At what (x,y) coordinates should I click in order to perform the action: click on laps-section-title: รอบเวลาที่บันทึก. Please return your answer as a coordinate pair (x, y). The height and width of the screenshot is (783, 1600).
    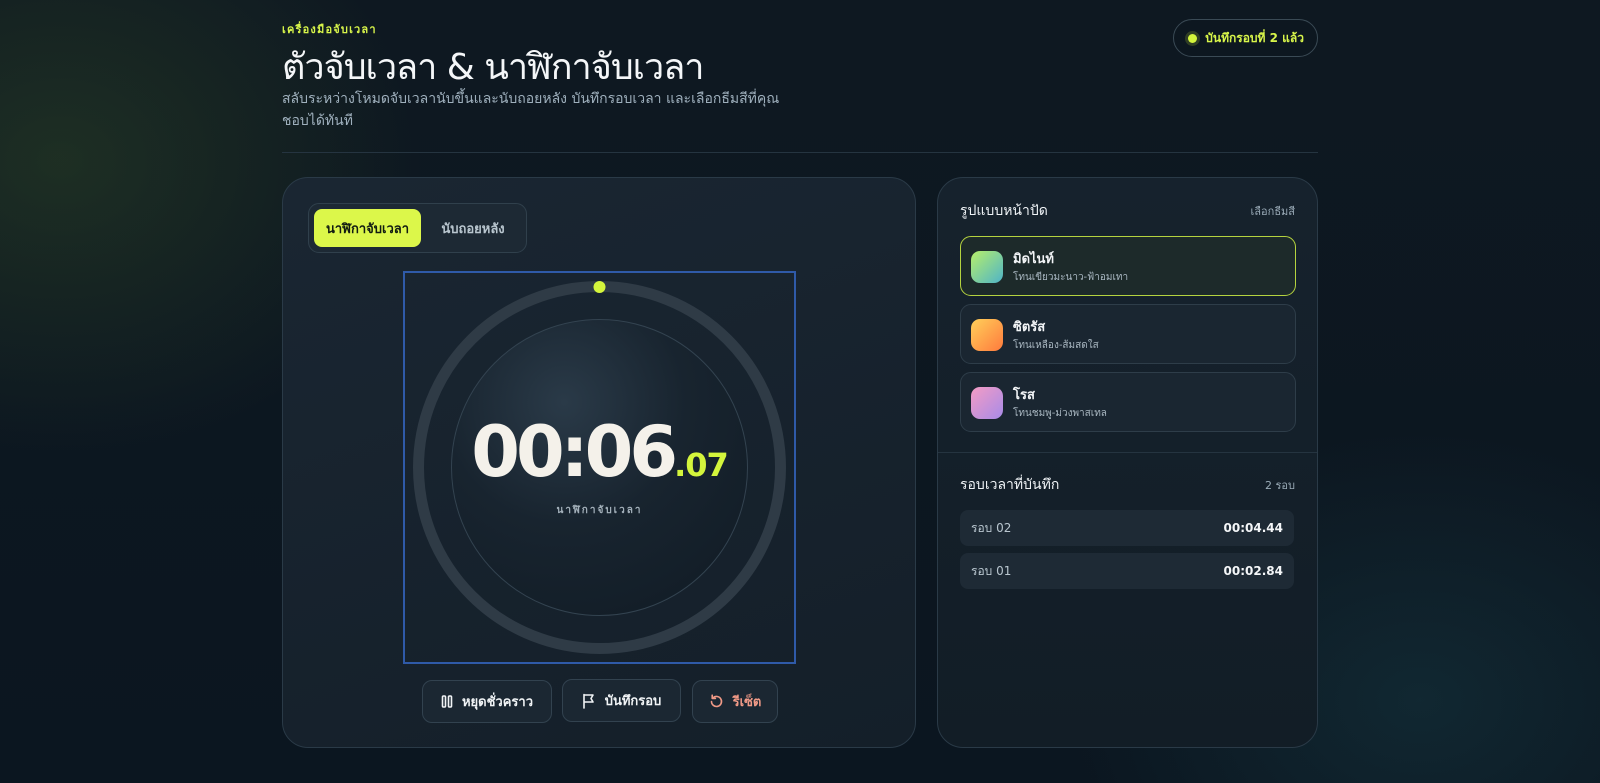
    Looking at the image, I should click on (1010, 485).